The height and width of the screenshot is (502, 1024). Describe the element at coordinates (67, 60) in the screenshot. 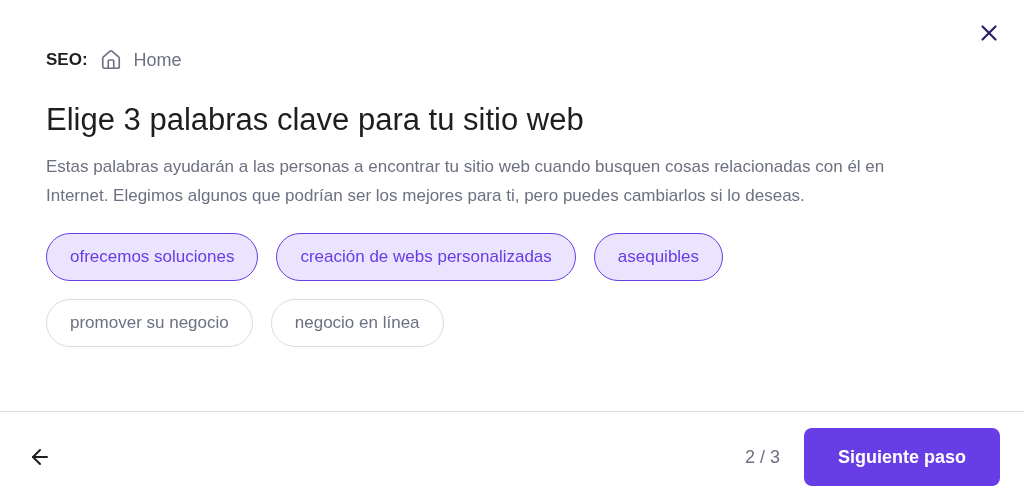

I see `breadcrumb-label: SEO:` at that location.